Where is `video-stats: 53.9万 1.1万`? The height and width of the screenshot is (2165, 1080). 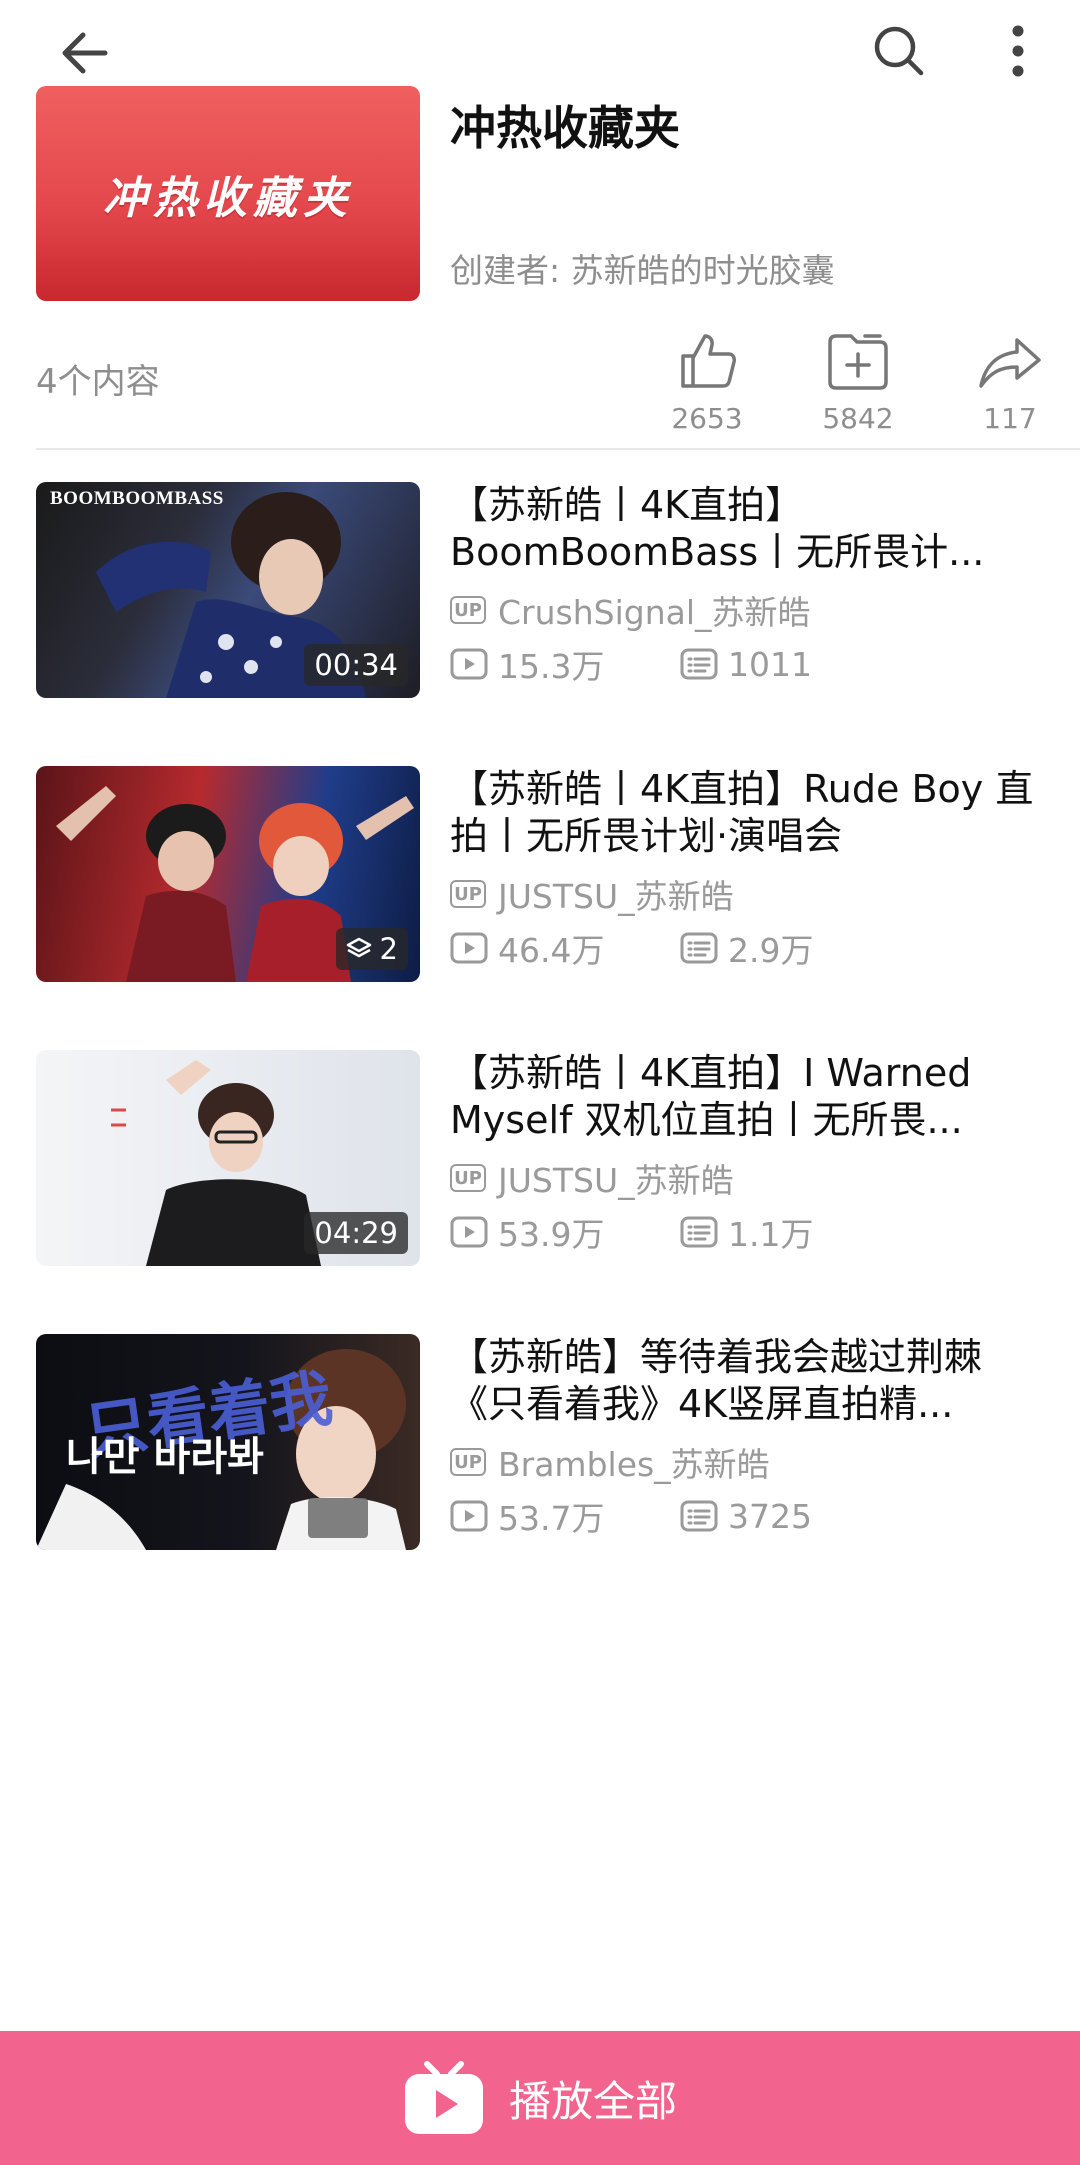 video-stats: 53.9万 1.1万 is located at coordinates (750, 1233).